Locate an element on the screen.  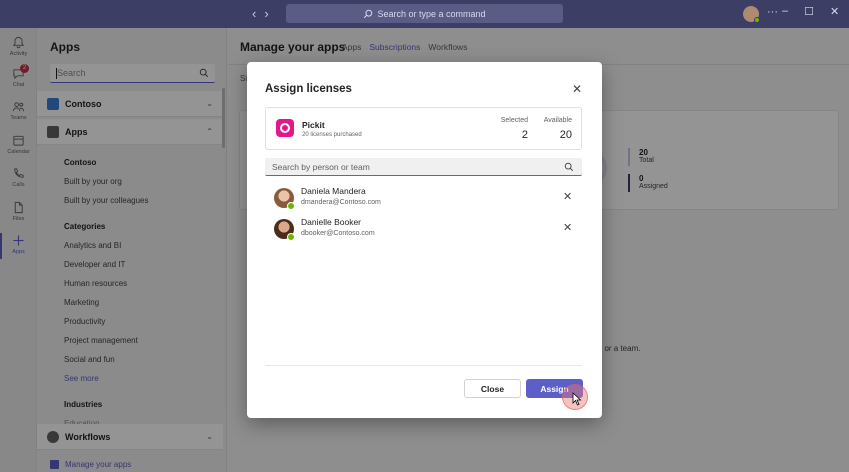
dialog-title: Assign licenses is located at coordinates (308, 89).